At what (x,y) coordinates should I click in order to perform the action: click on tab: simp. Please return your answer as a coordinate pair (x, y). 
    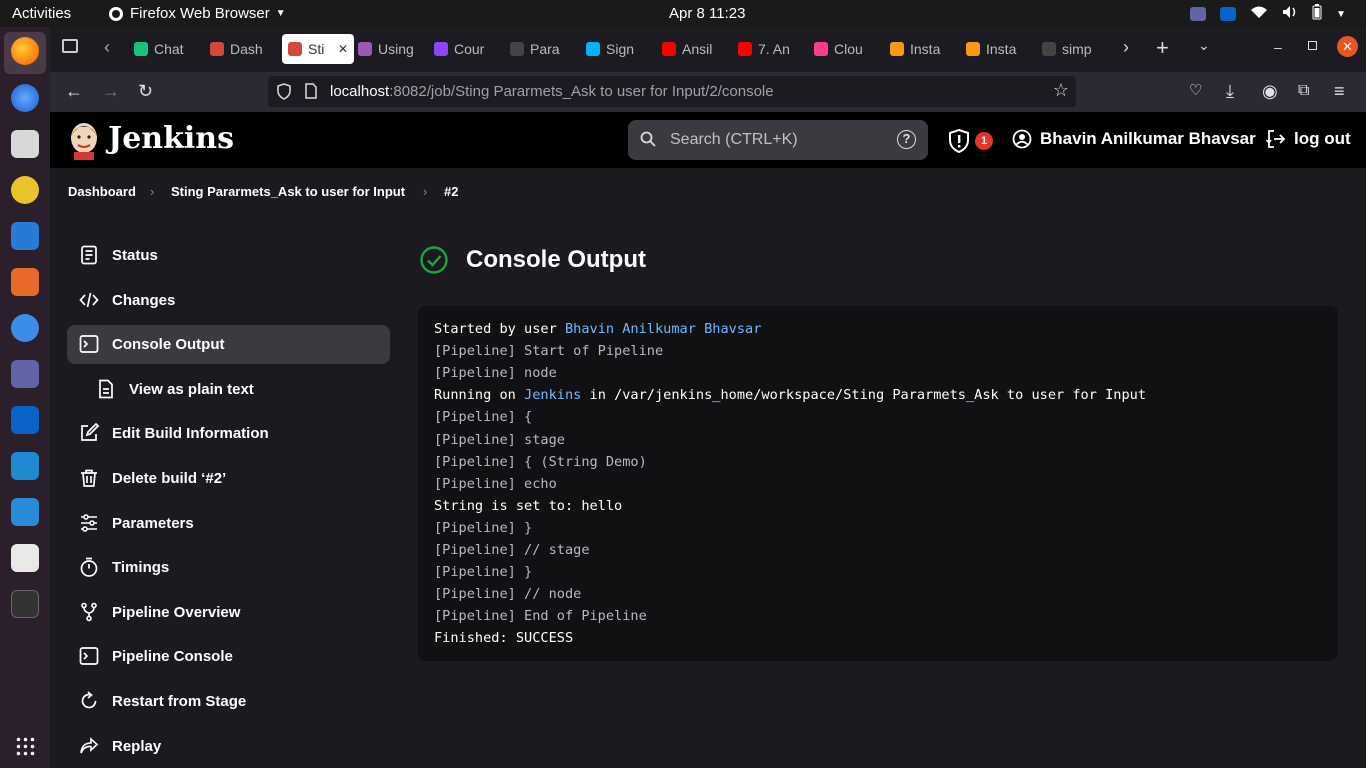
    Looking at the image, I should click on (1075, 49).